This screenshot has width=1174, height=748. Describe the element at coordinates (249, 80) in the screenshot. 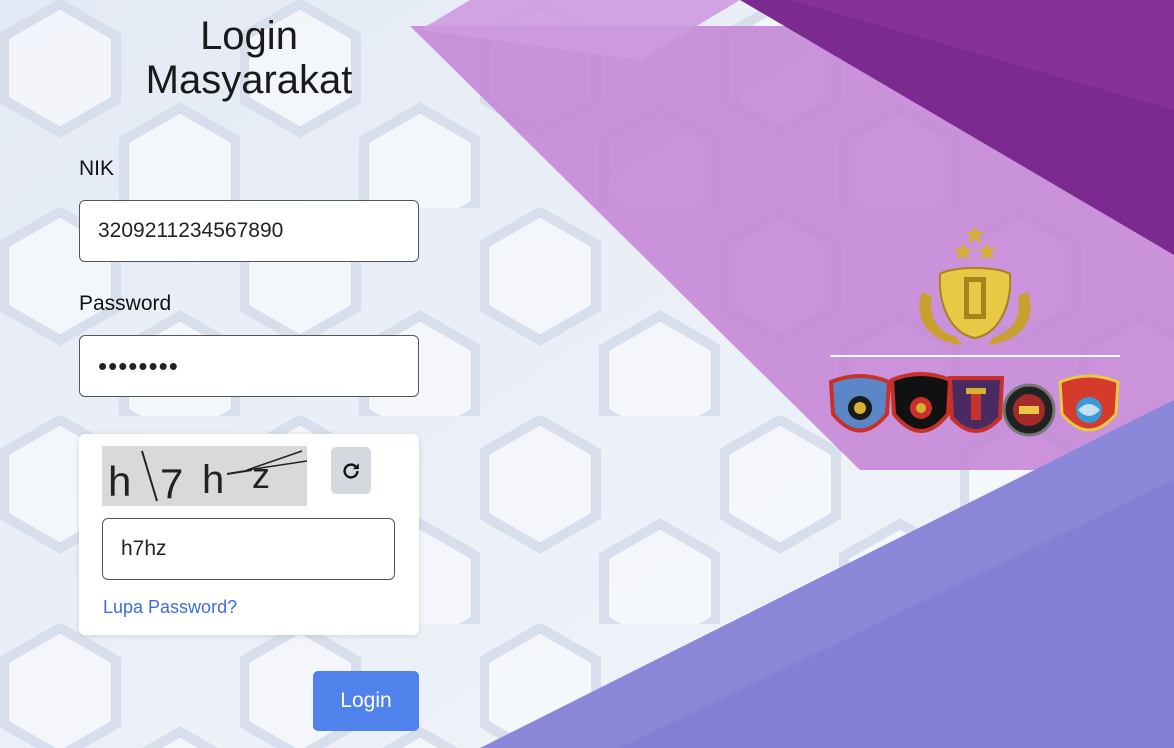

I see `title-line2: Masyarakat` at that location.